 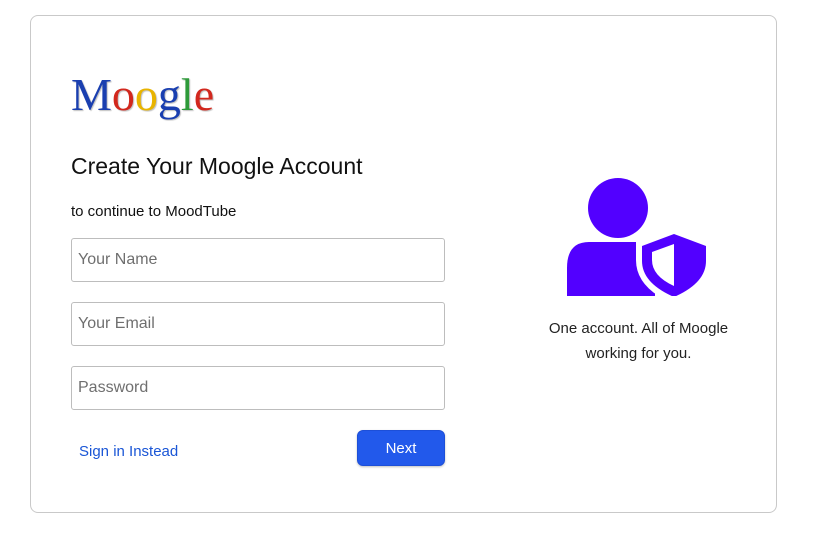 I want to click on name-field, so click(x=258, y=260).